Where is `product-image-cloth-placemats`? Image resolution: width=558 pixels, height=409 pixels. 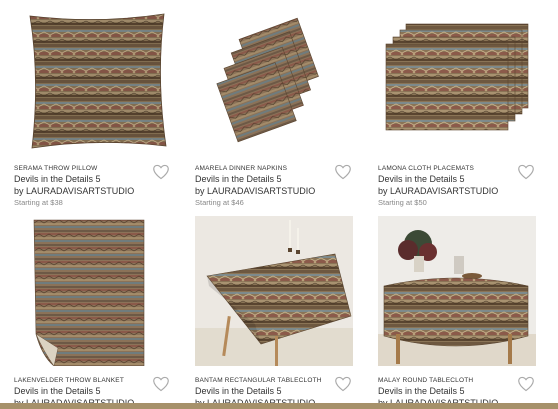 product-image-cloth-placemats is located at coordinates (462, 83).